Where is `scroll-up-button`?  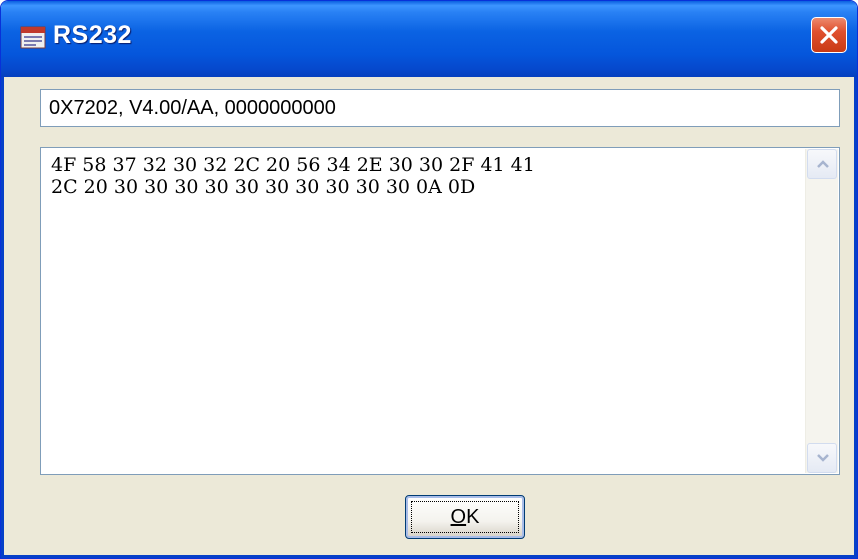 scroll-up-button is located at coordinates (822, 164).